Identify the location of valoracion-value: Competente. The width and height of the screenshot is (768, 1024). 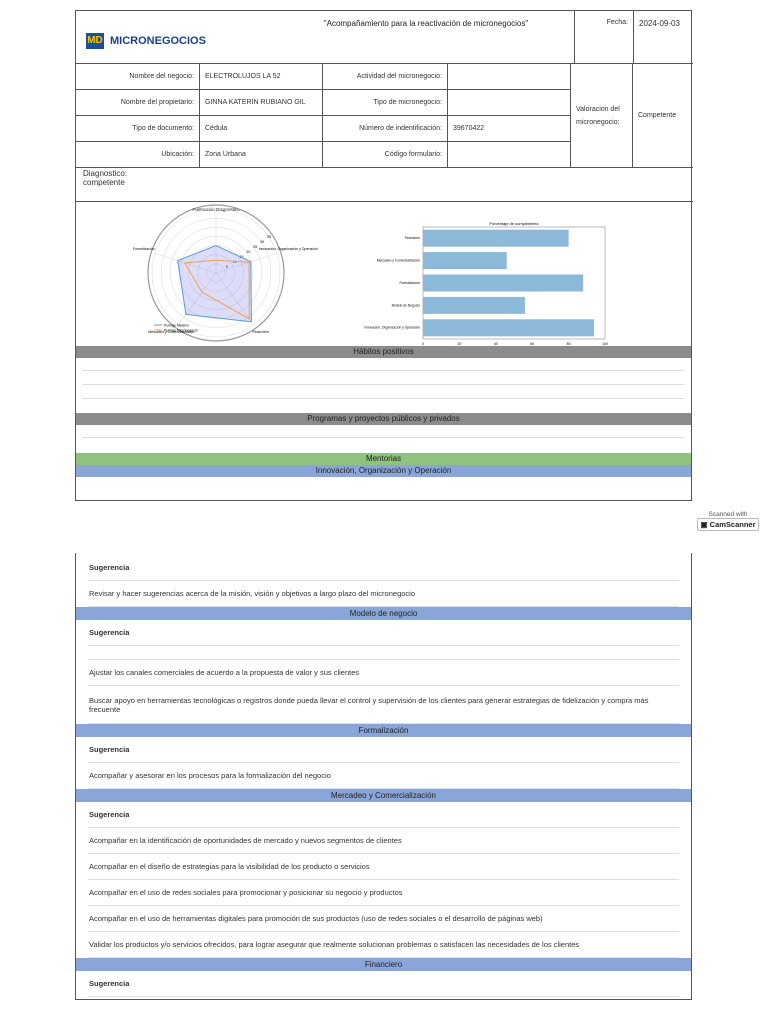
(663, 116).